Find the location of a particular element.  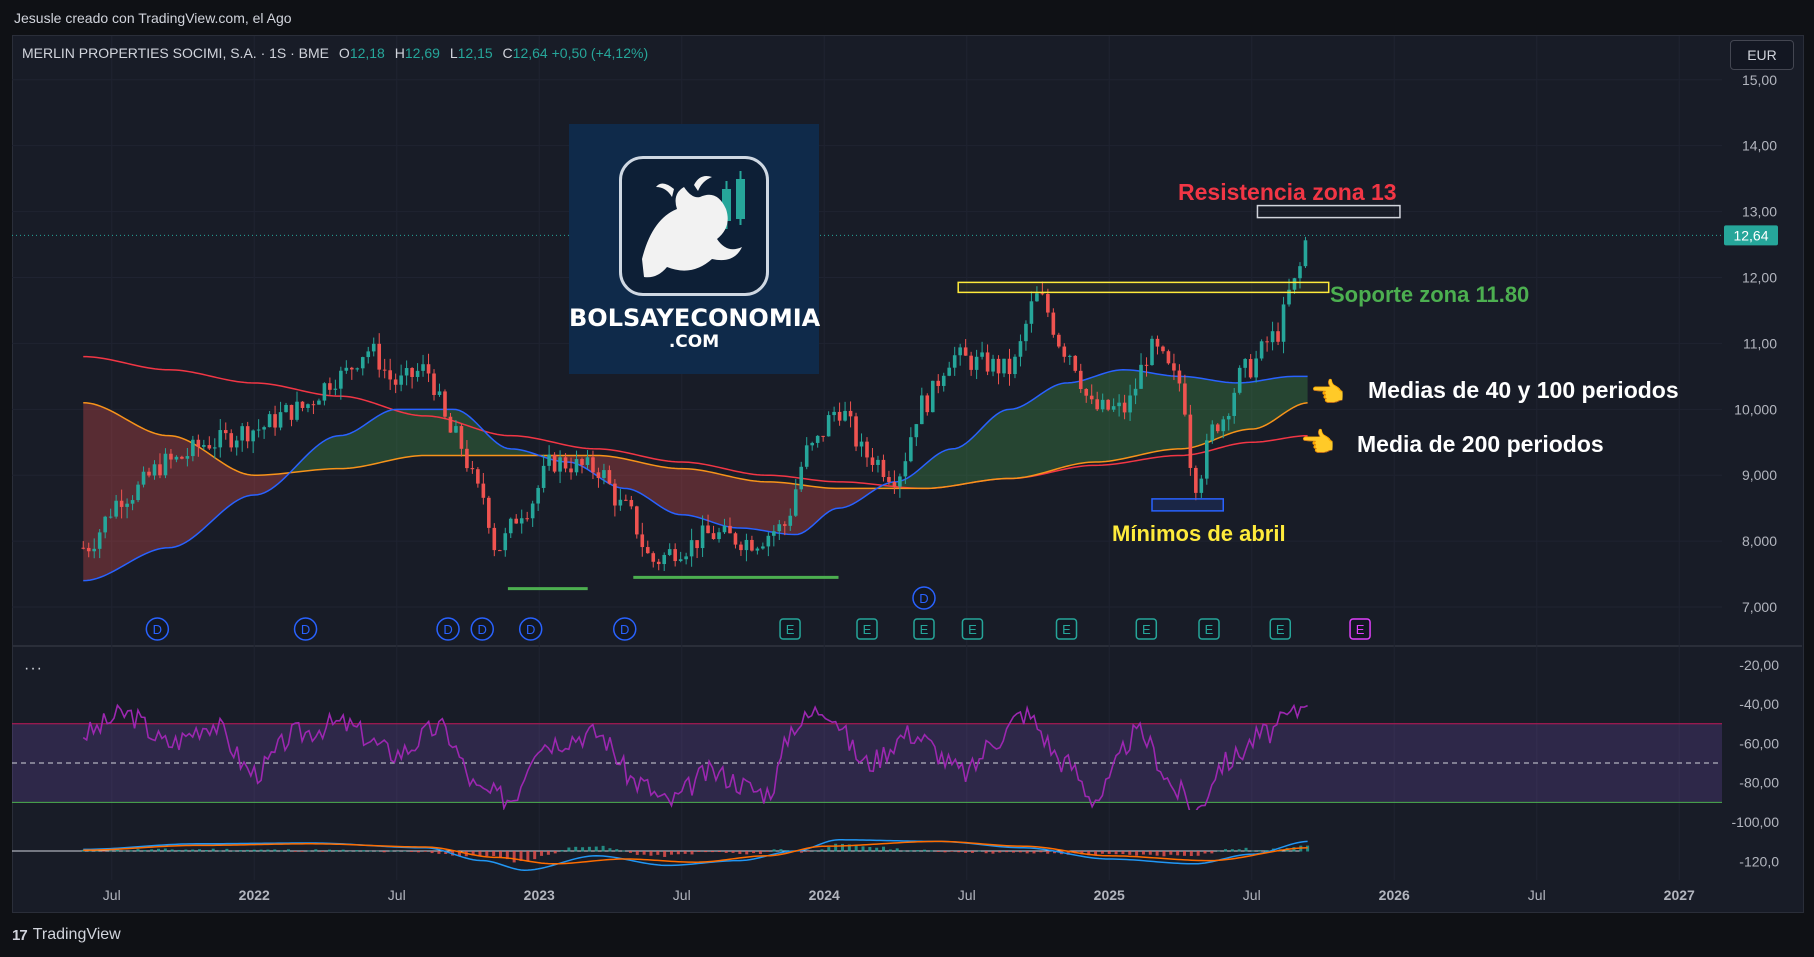

open-value: 12,18 is located at coordinates (367, 53).